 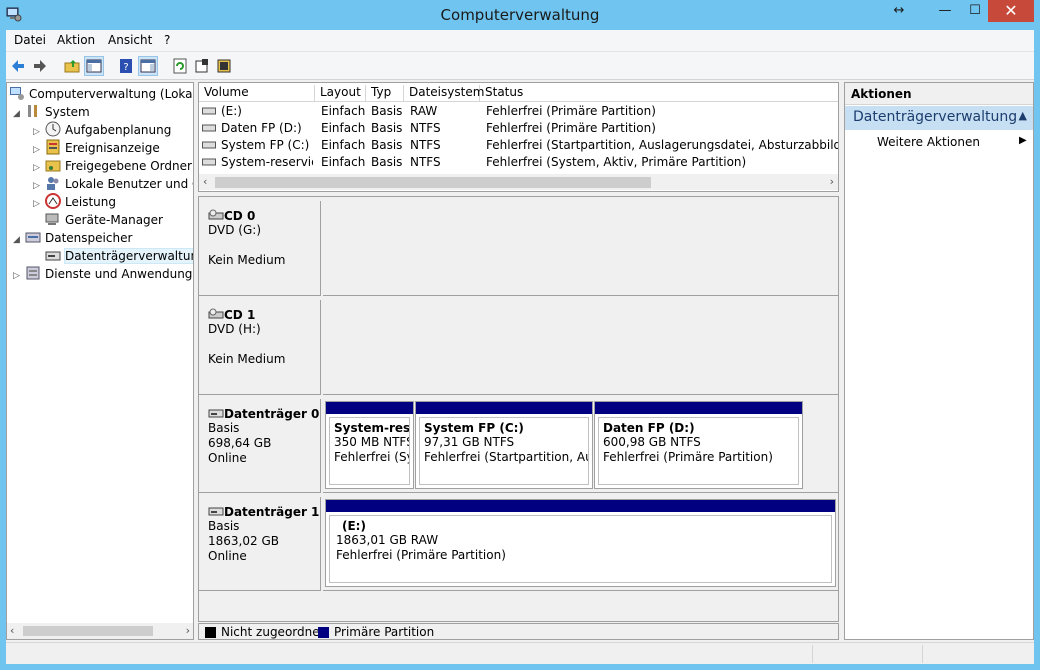 I want to click on partition-name: System-reser, so click(x=372, y=428).